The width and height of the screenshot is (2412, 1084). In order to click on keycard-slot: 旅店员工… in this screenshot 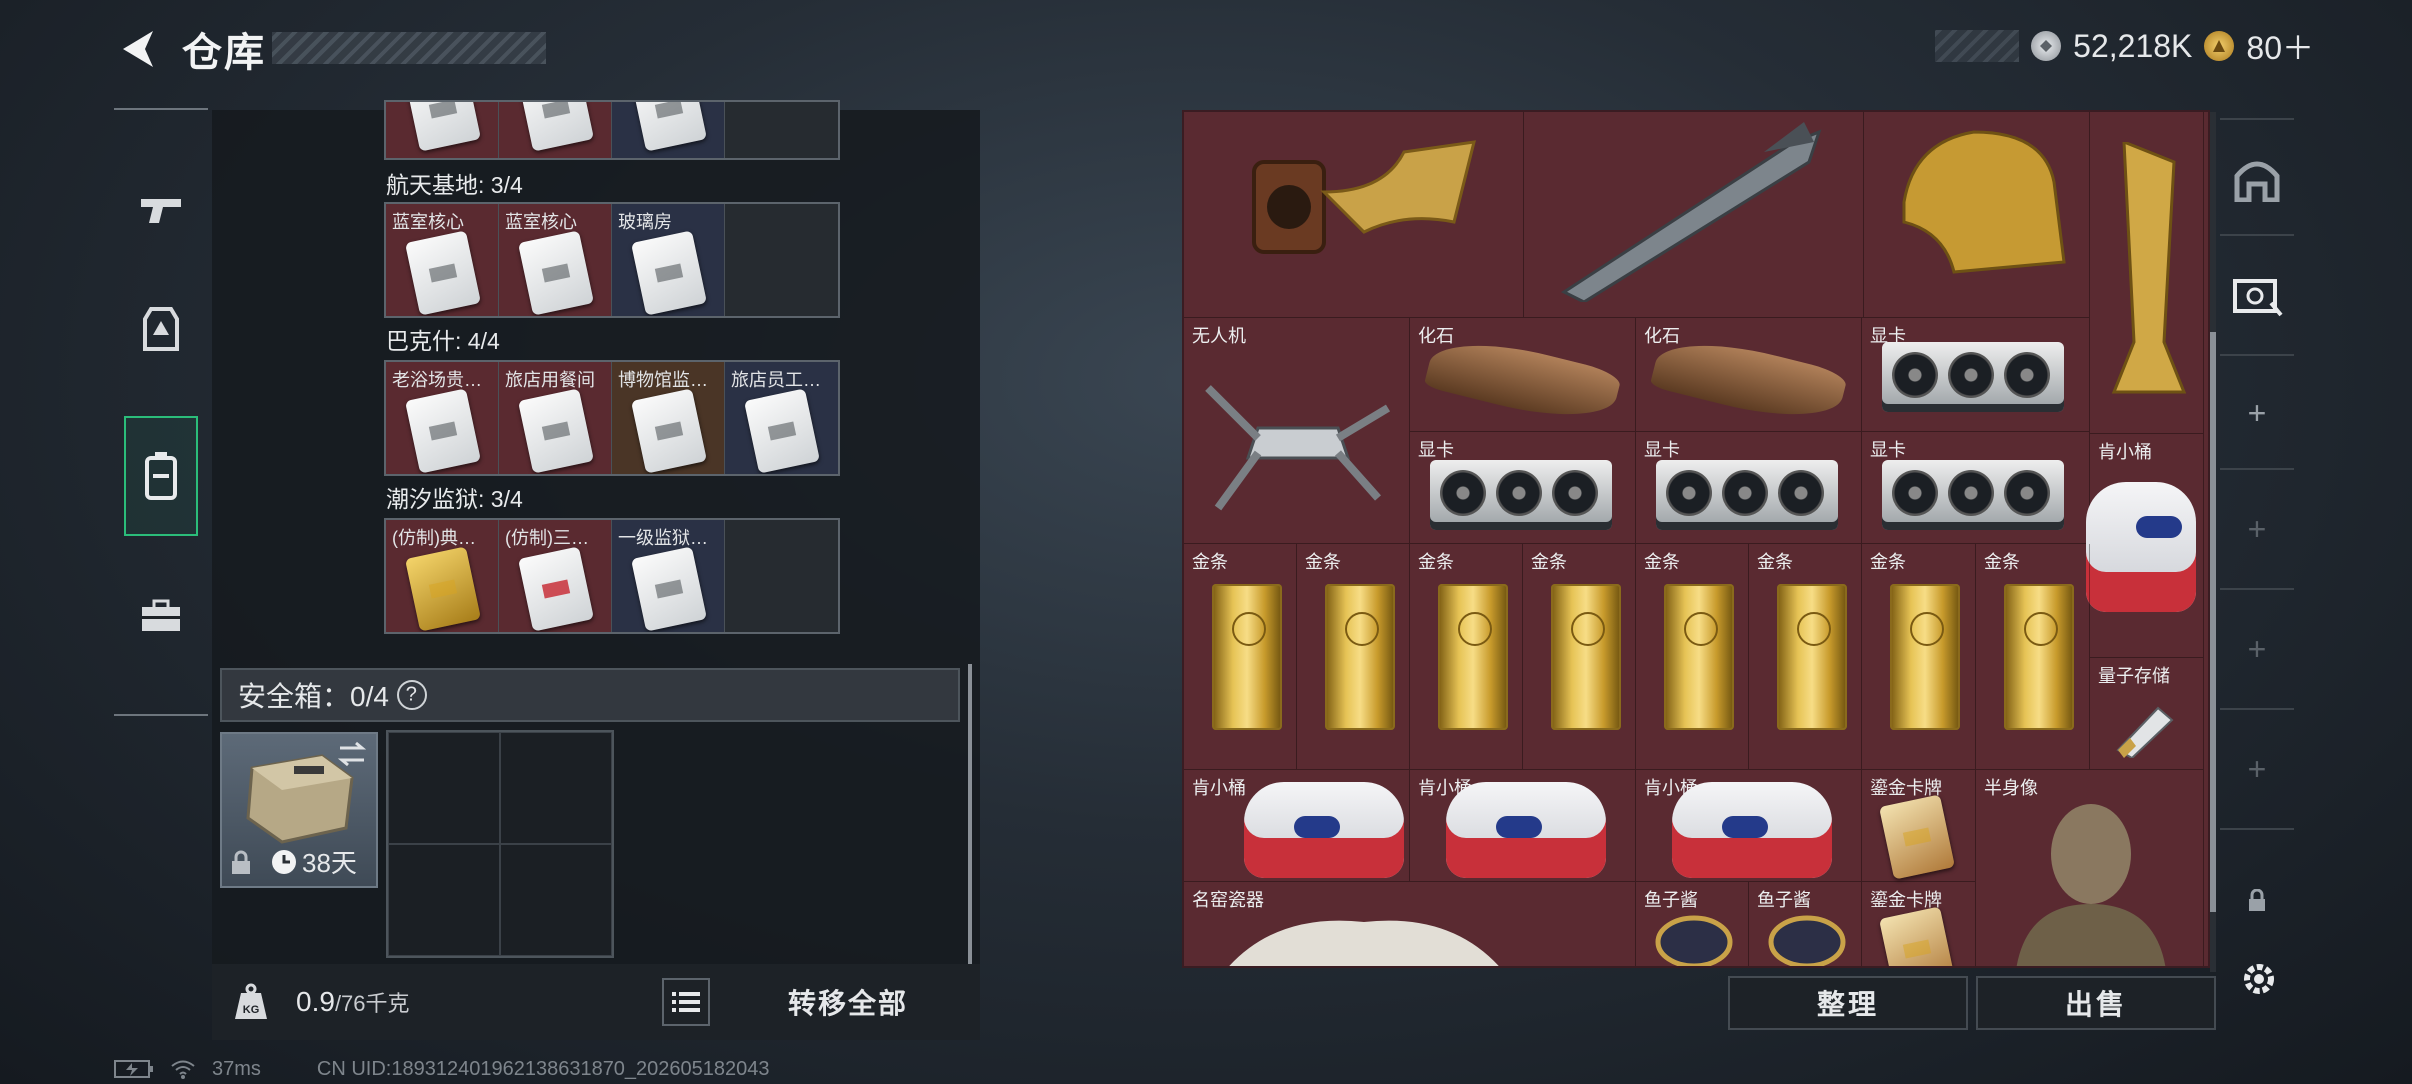, I will do `click(781, 418)`.